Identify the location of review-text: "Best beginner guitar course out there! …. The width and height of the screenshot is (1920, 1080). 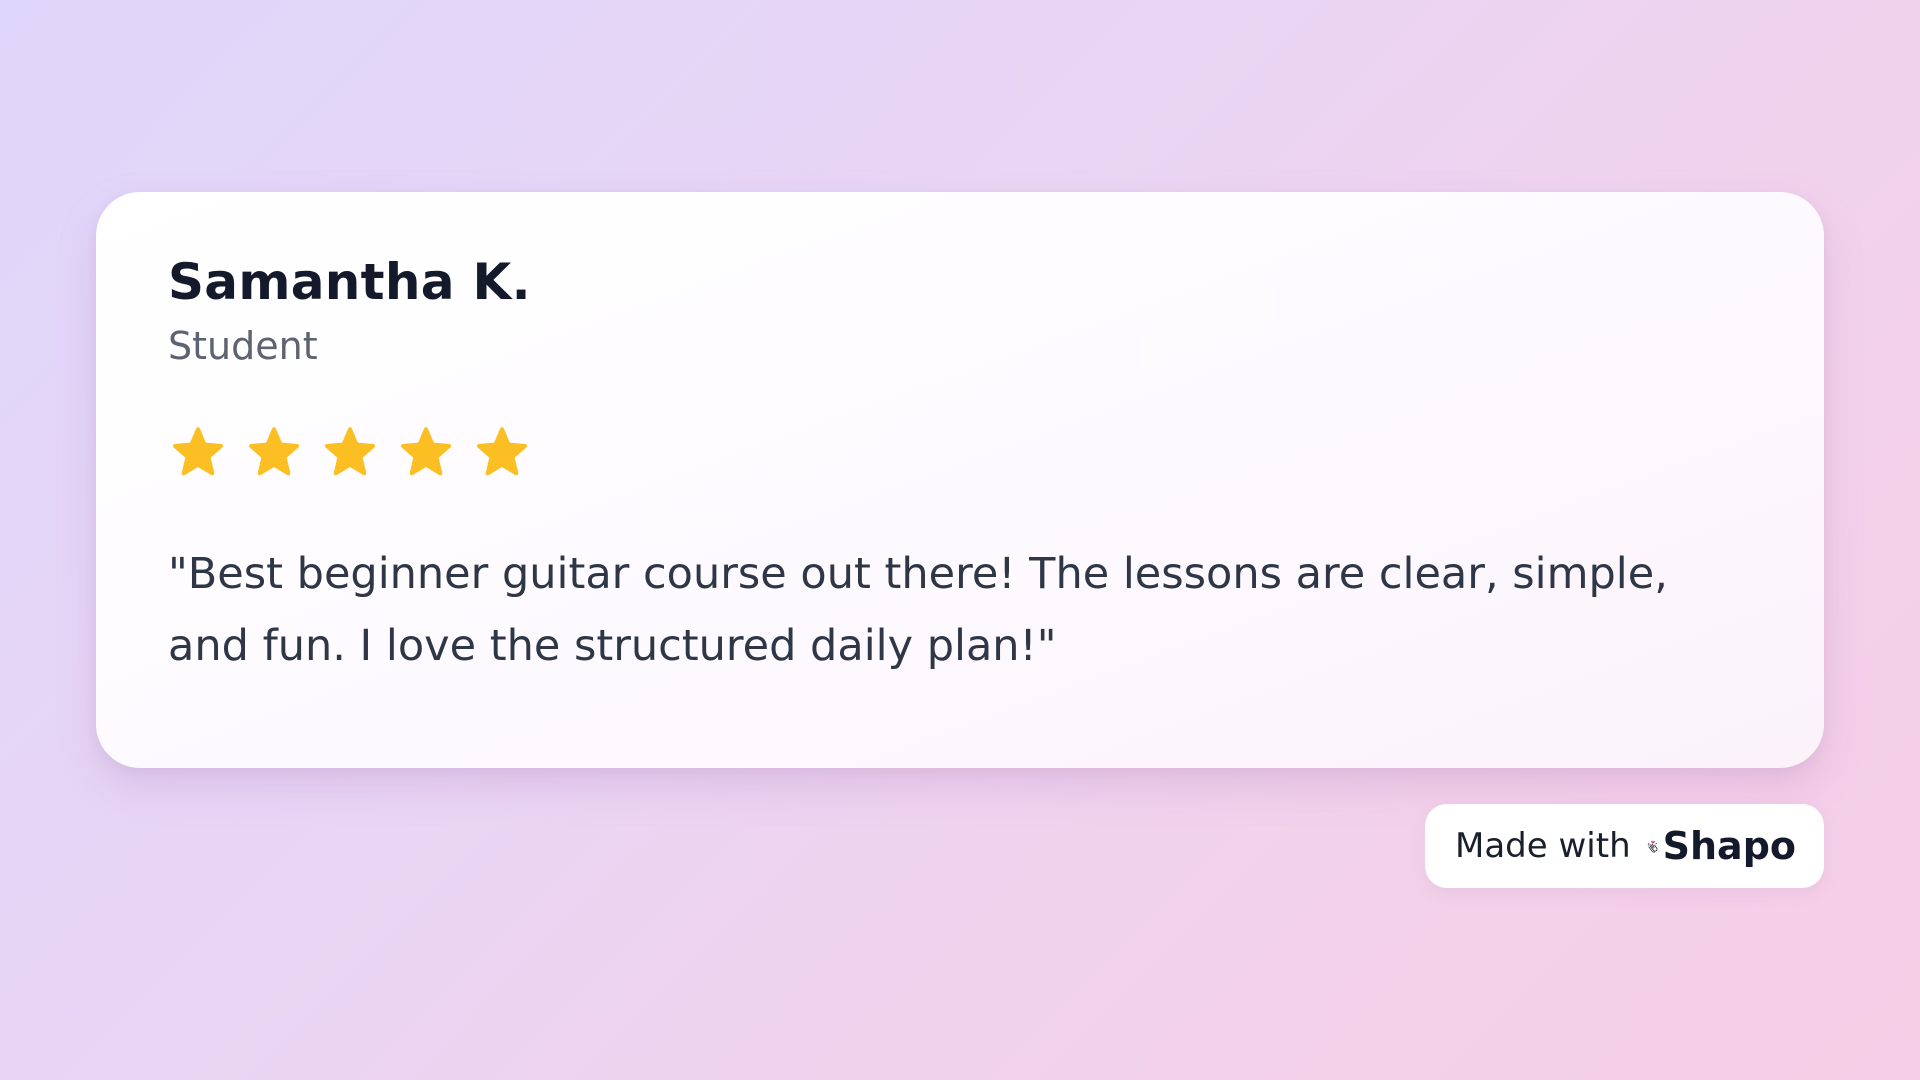
(918, 609).